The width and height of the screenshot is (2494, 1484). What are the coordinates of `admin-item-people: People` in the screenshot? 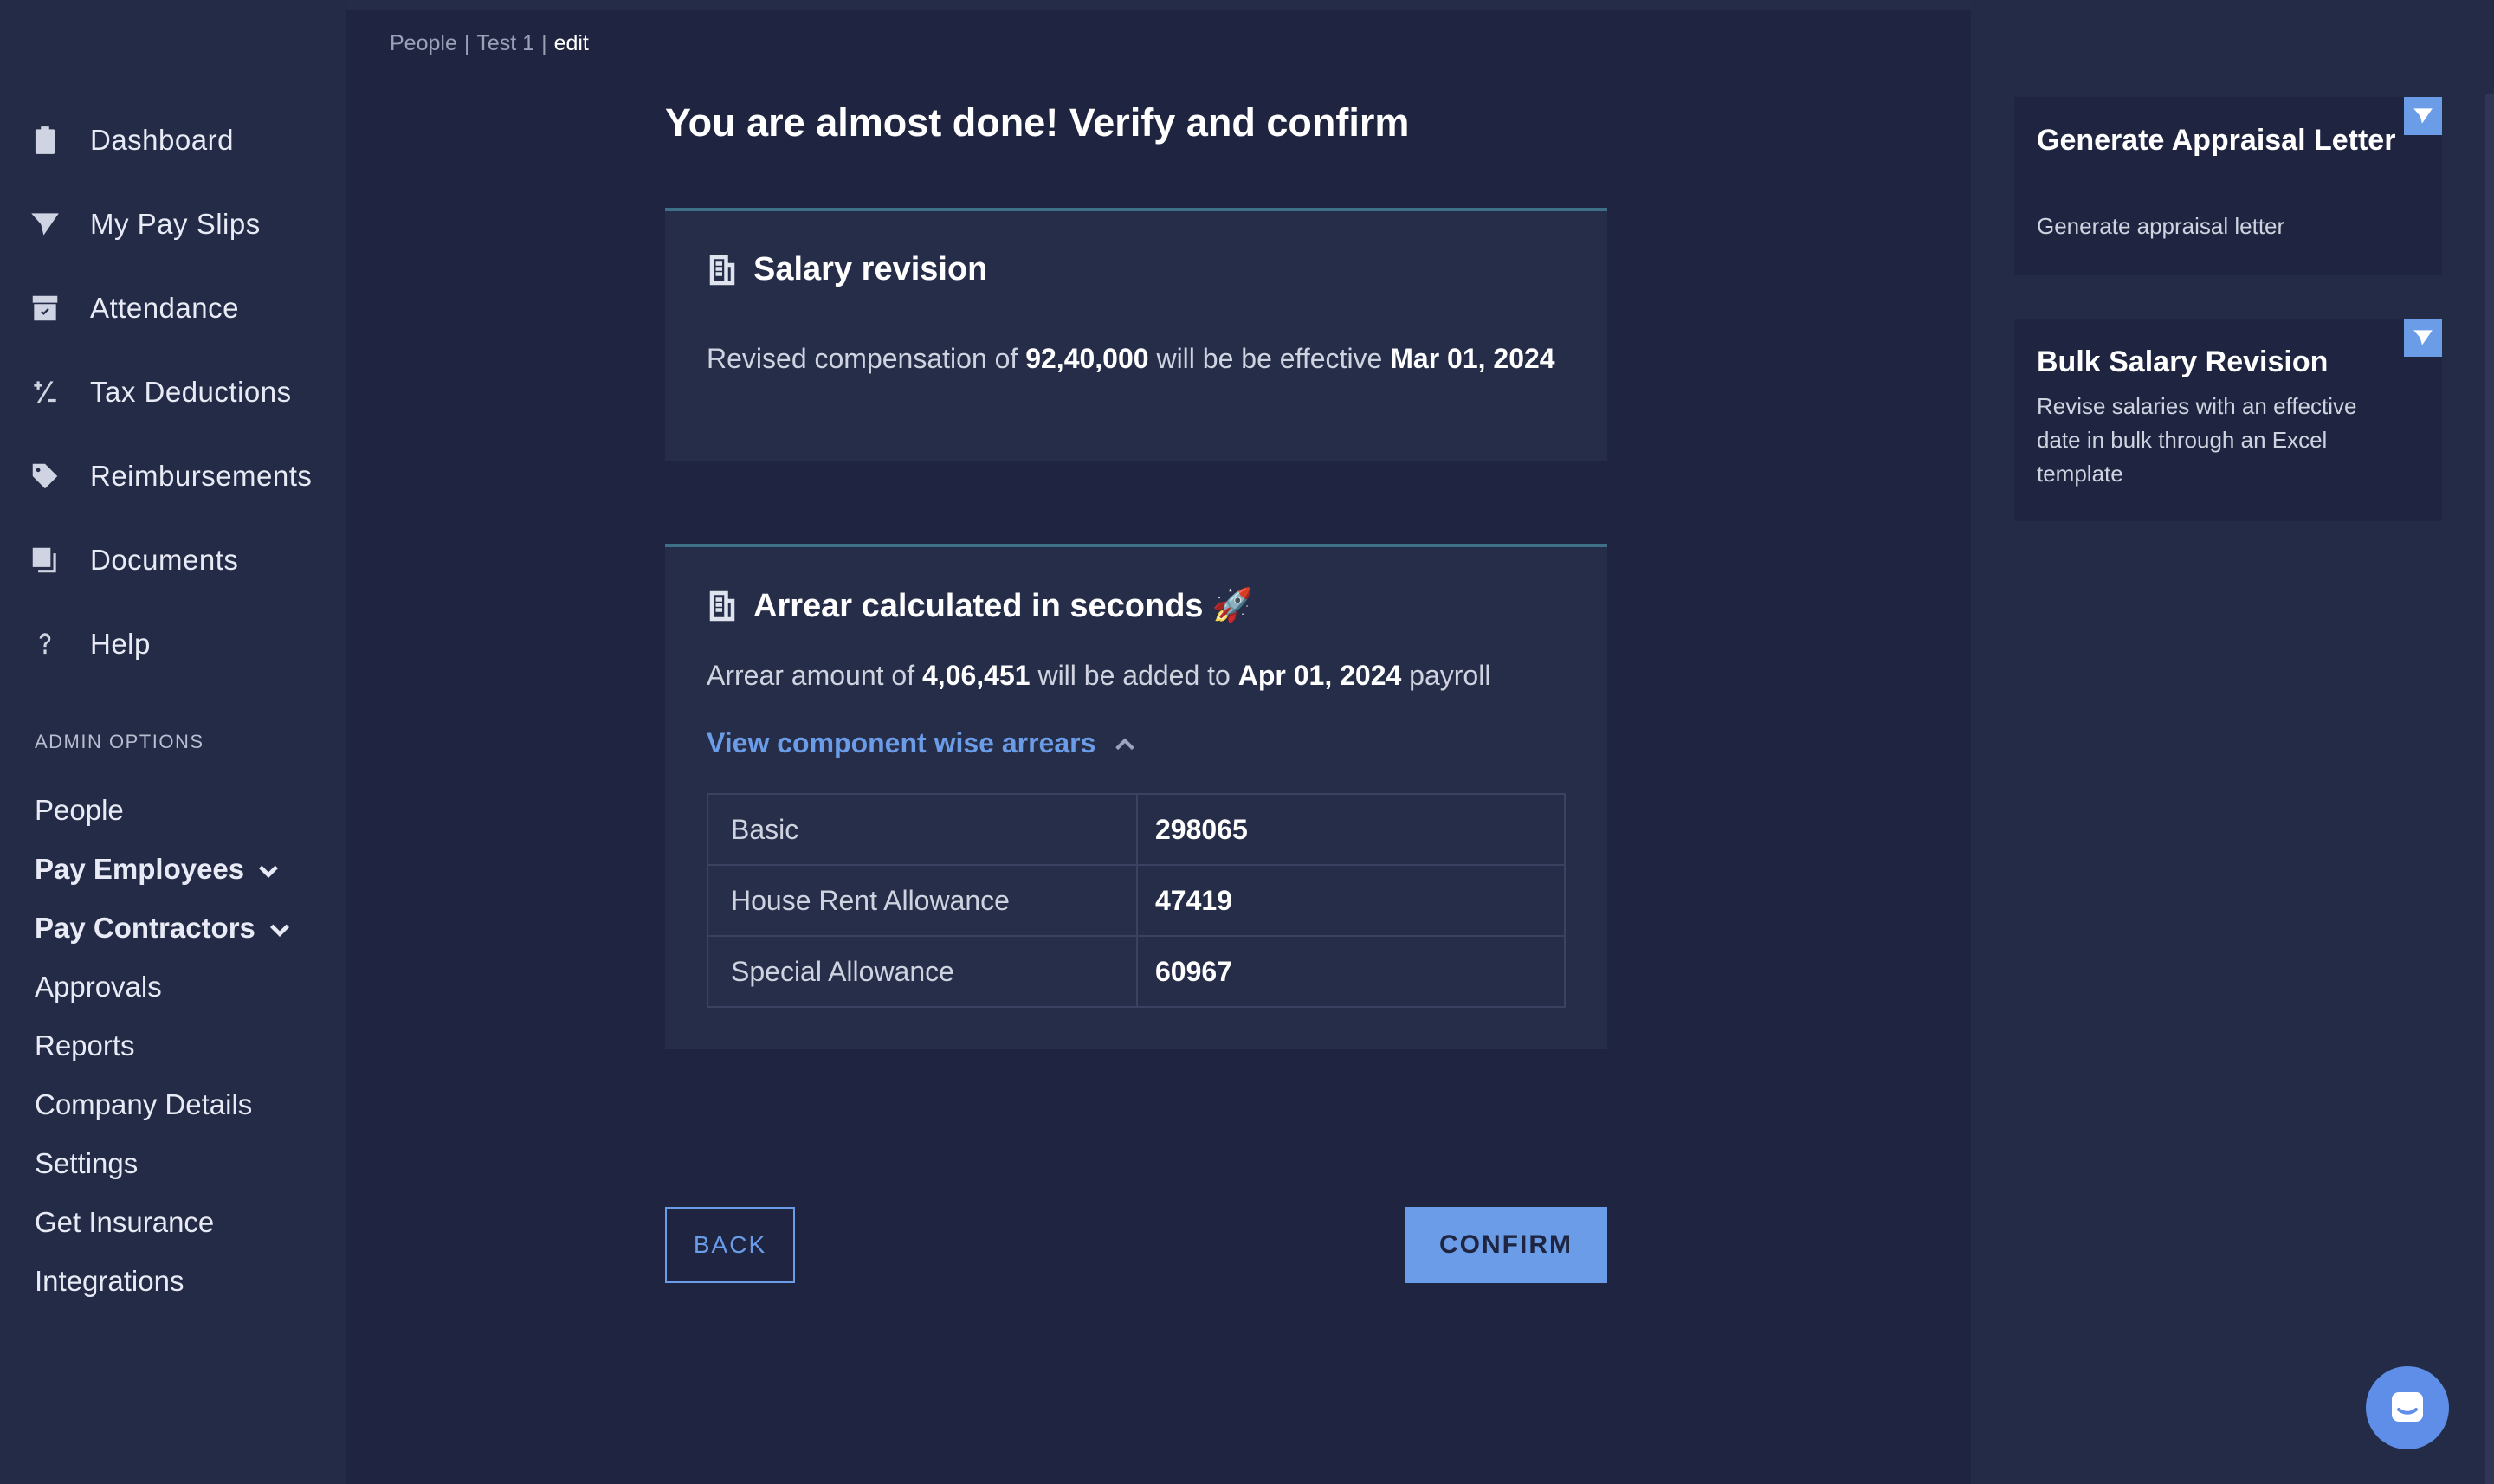 It's located at (79, 810).